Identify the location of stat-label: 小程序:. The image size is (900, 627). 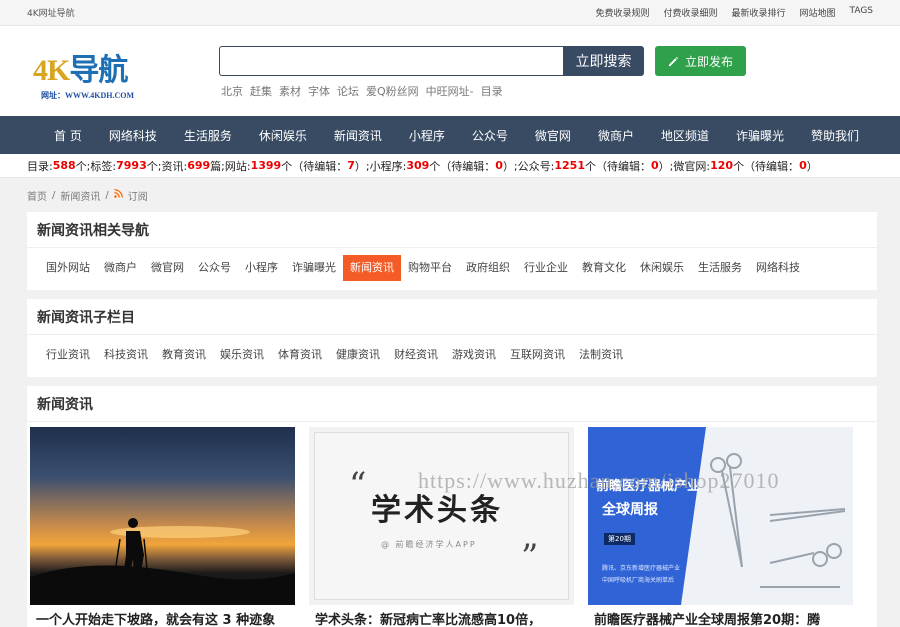
(388, 166).